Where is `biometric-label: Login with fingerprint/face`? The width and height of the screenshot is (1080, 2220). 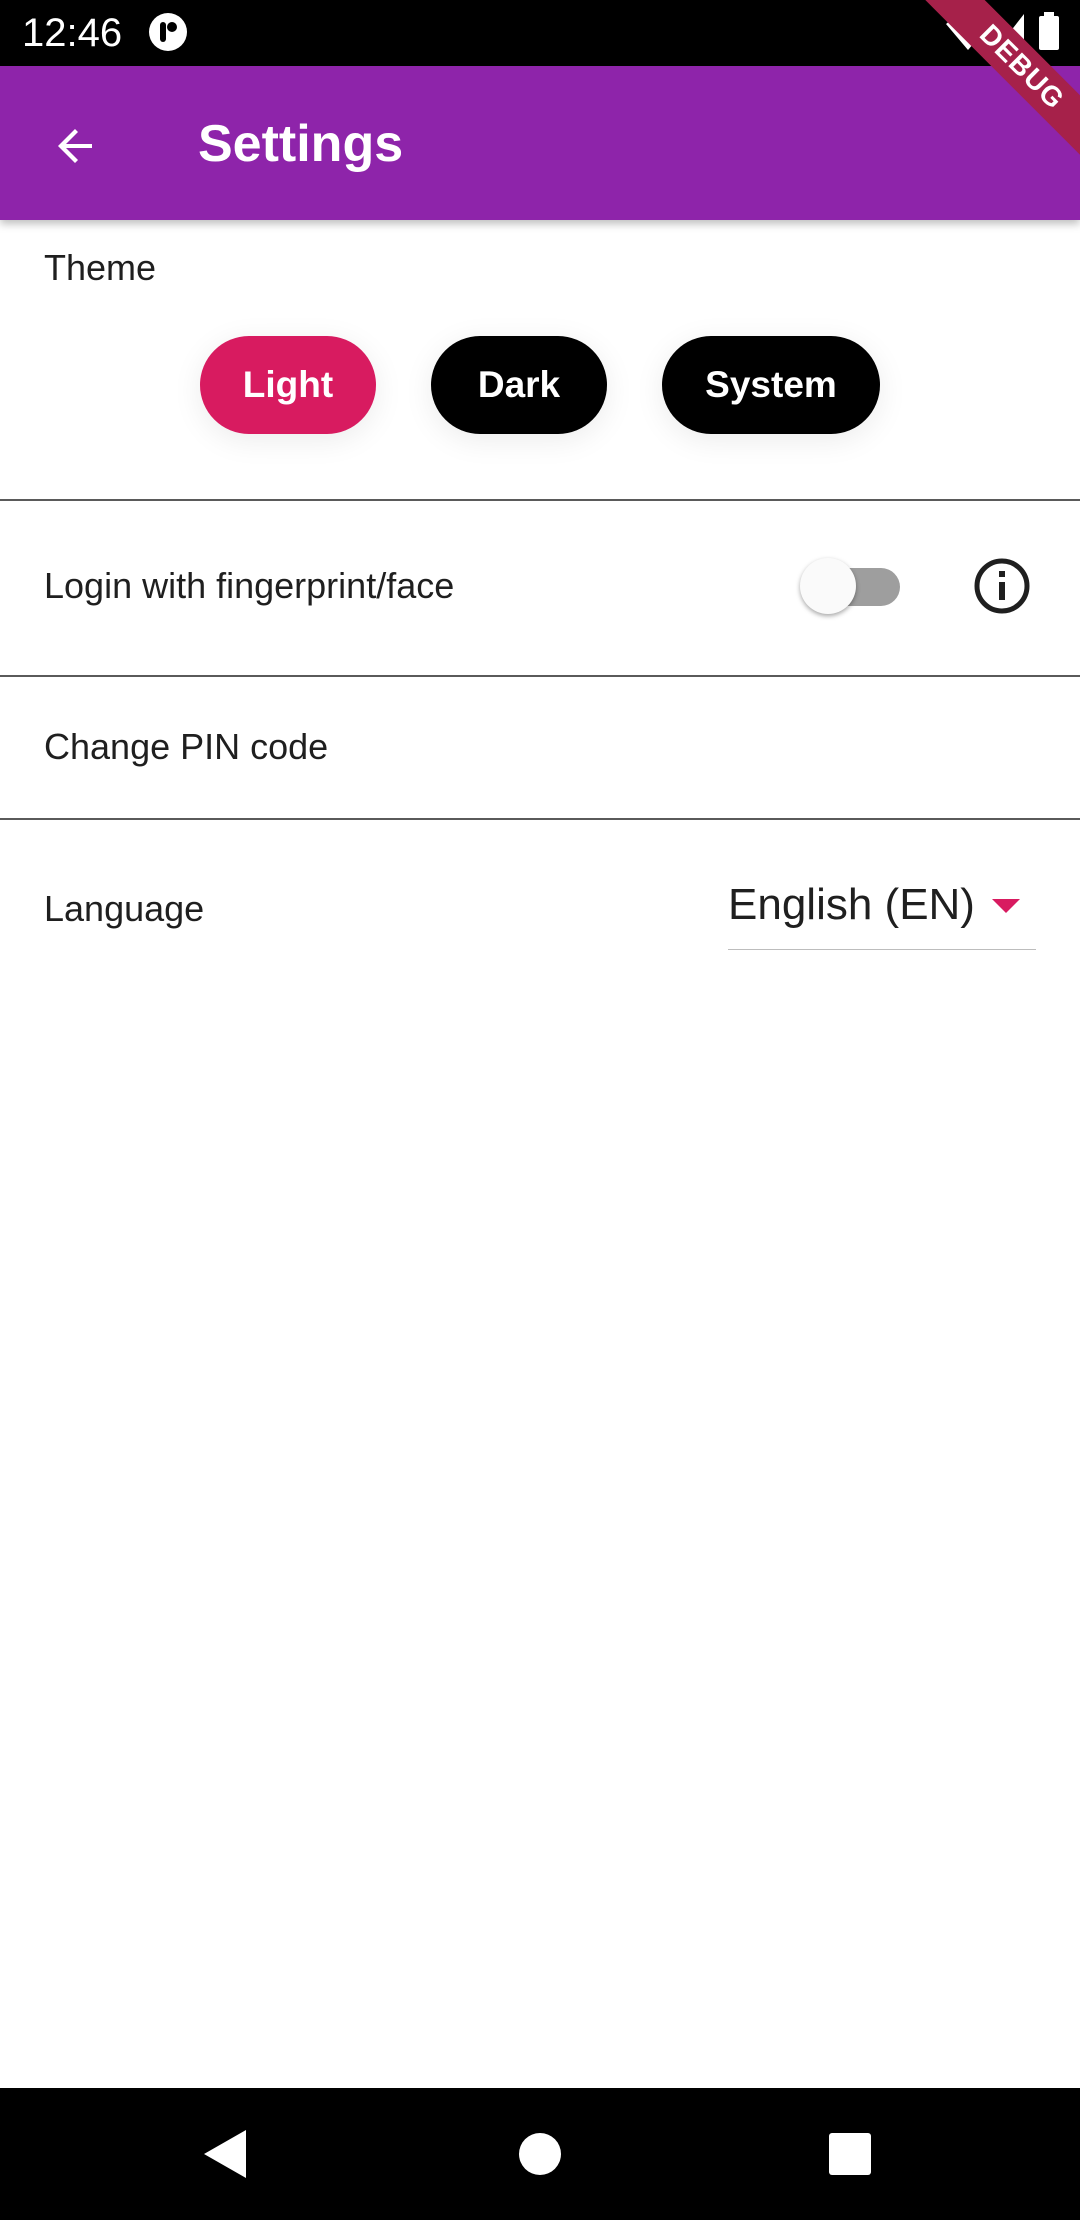
biometric-label: Login with fingerprint/face is located at coordinates (249, 585).